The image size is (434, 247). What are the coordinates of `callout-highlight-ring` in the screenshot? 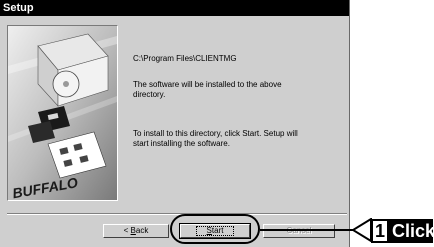 It's located at (215, 229).